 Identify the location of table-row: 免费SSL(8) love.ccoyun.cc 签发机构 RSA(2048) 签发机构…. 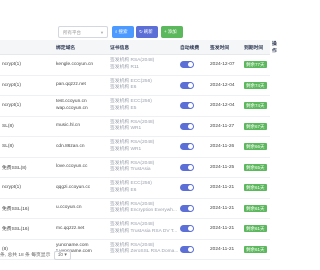
(135, 167).